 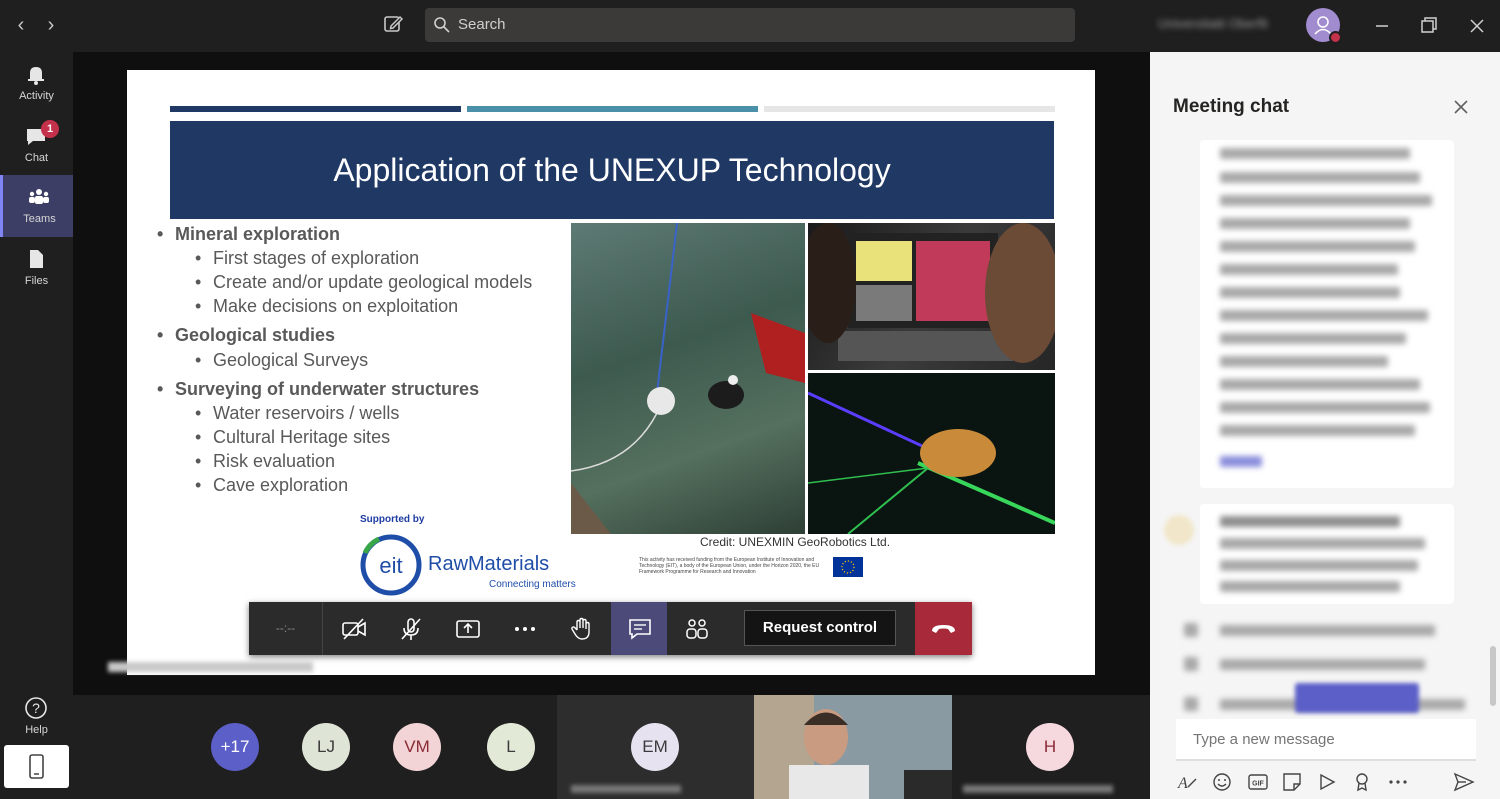 What do you see at coordinates (1182, 783) in the screenshot?
I see `svg-text: A` at bounding box center [1182, 783].